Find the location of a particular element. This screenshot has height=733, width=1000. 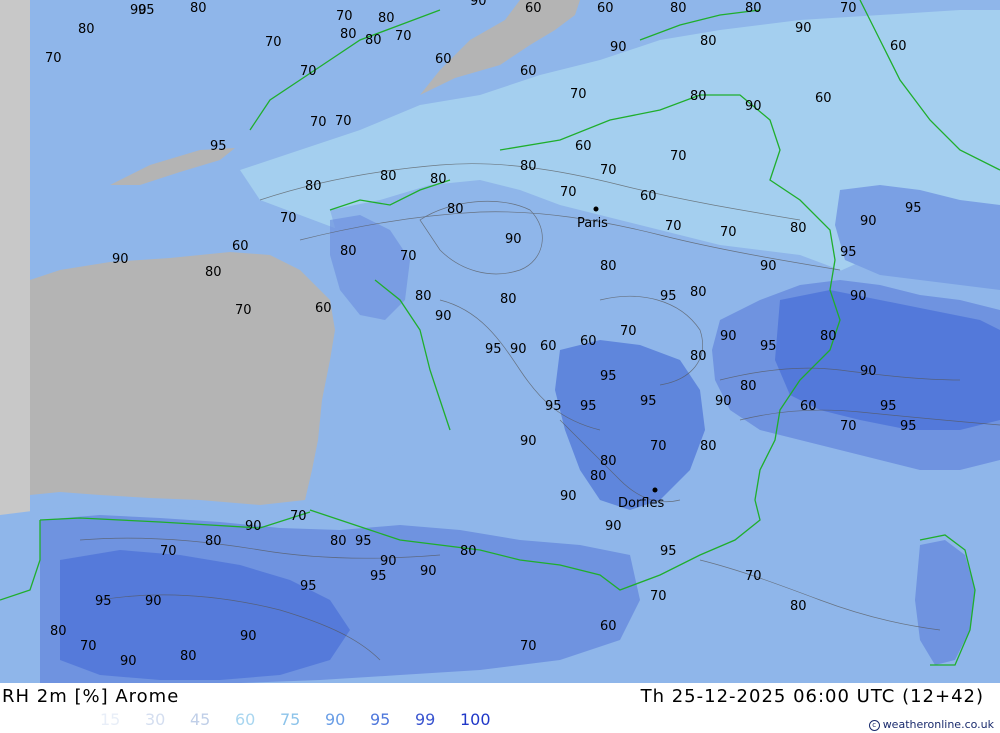

legend-item-60: 60 is located at coordinates (245, 719).